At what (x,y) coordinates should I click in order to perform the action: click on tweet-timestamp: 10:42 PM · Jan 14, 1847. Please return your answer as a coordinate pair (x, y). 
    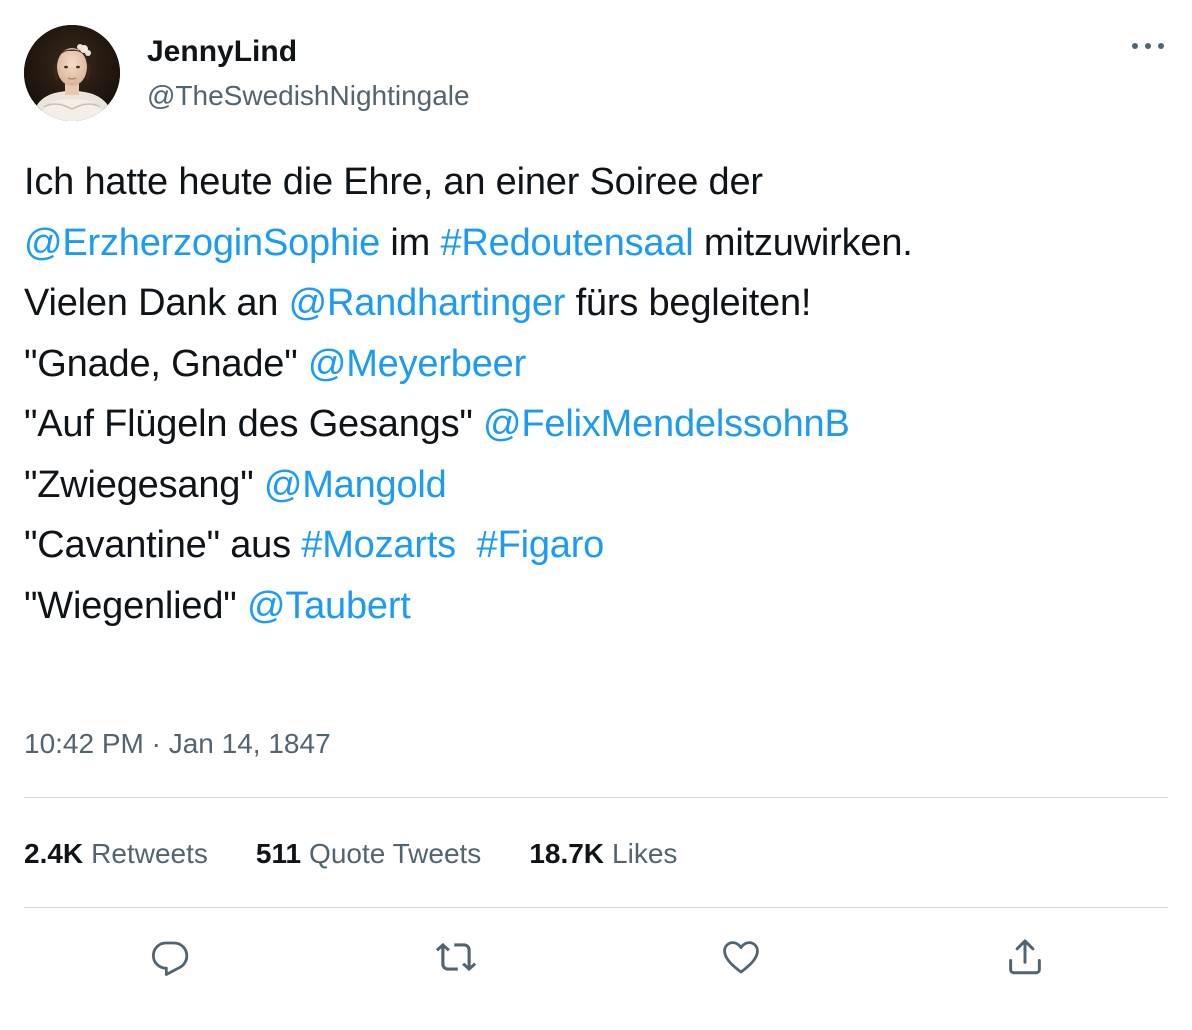
    Looking at the image, I should click on (177, 744).